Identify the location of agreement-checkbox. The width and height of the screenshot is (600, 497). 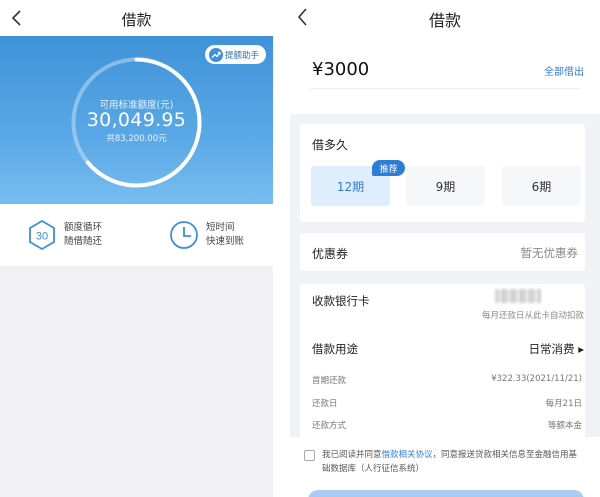
(309, 455).